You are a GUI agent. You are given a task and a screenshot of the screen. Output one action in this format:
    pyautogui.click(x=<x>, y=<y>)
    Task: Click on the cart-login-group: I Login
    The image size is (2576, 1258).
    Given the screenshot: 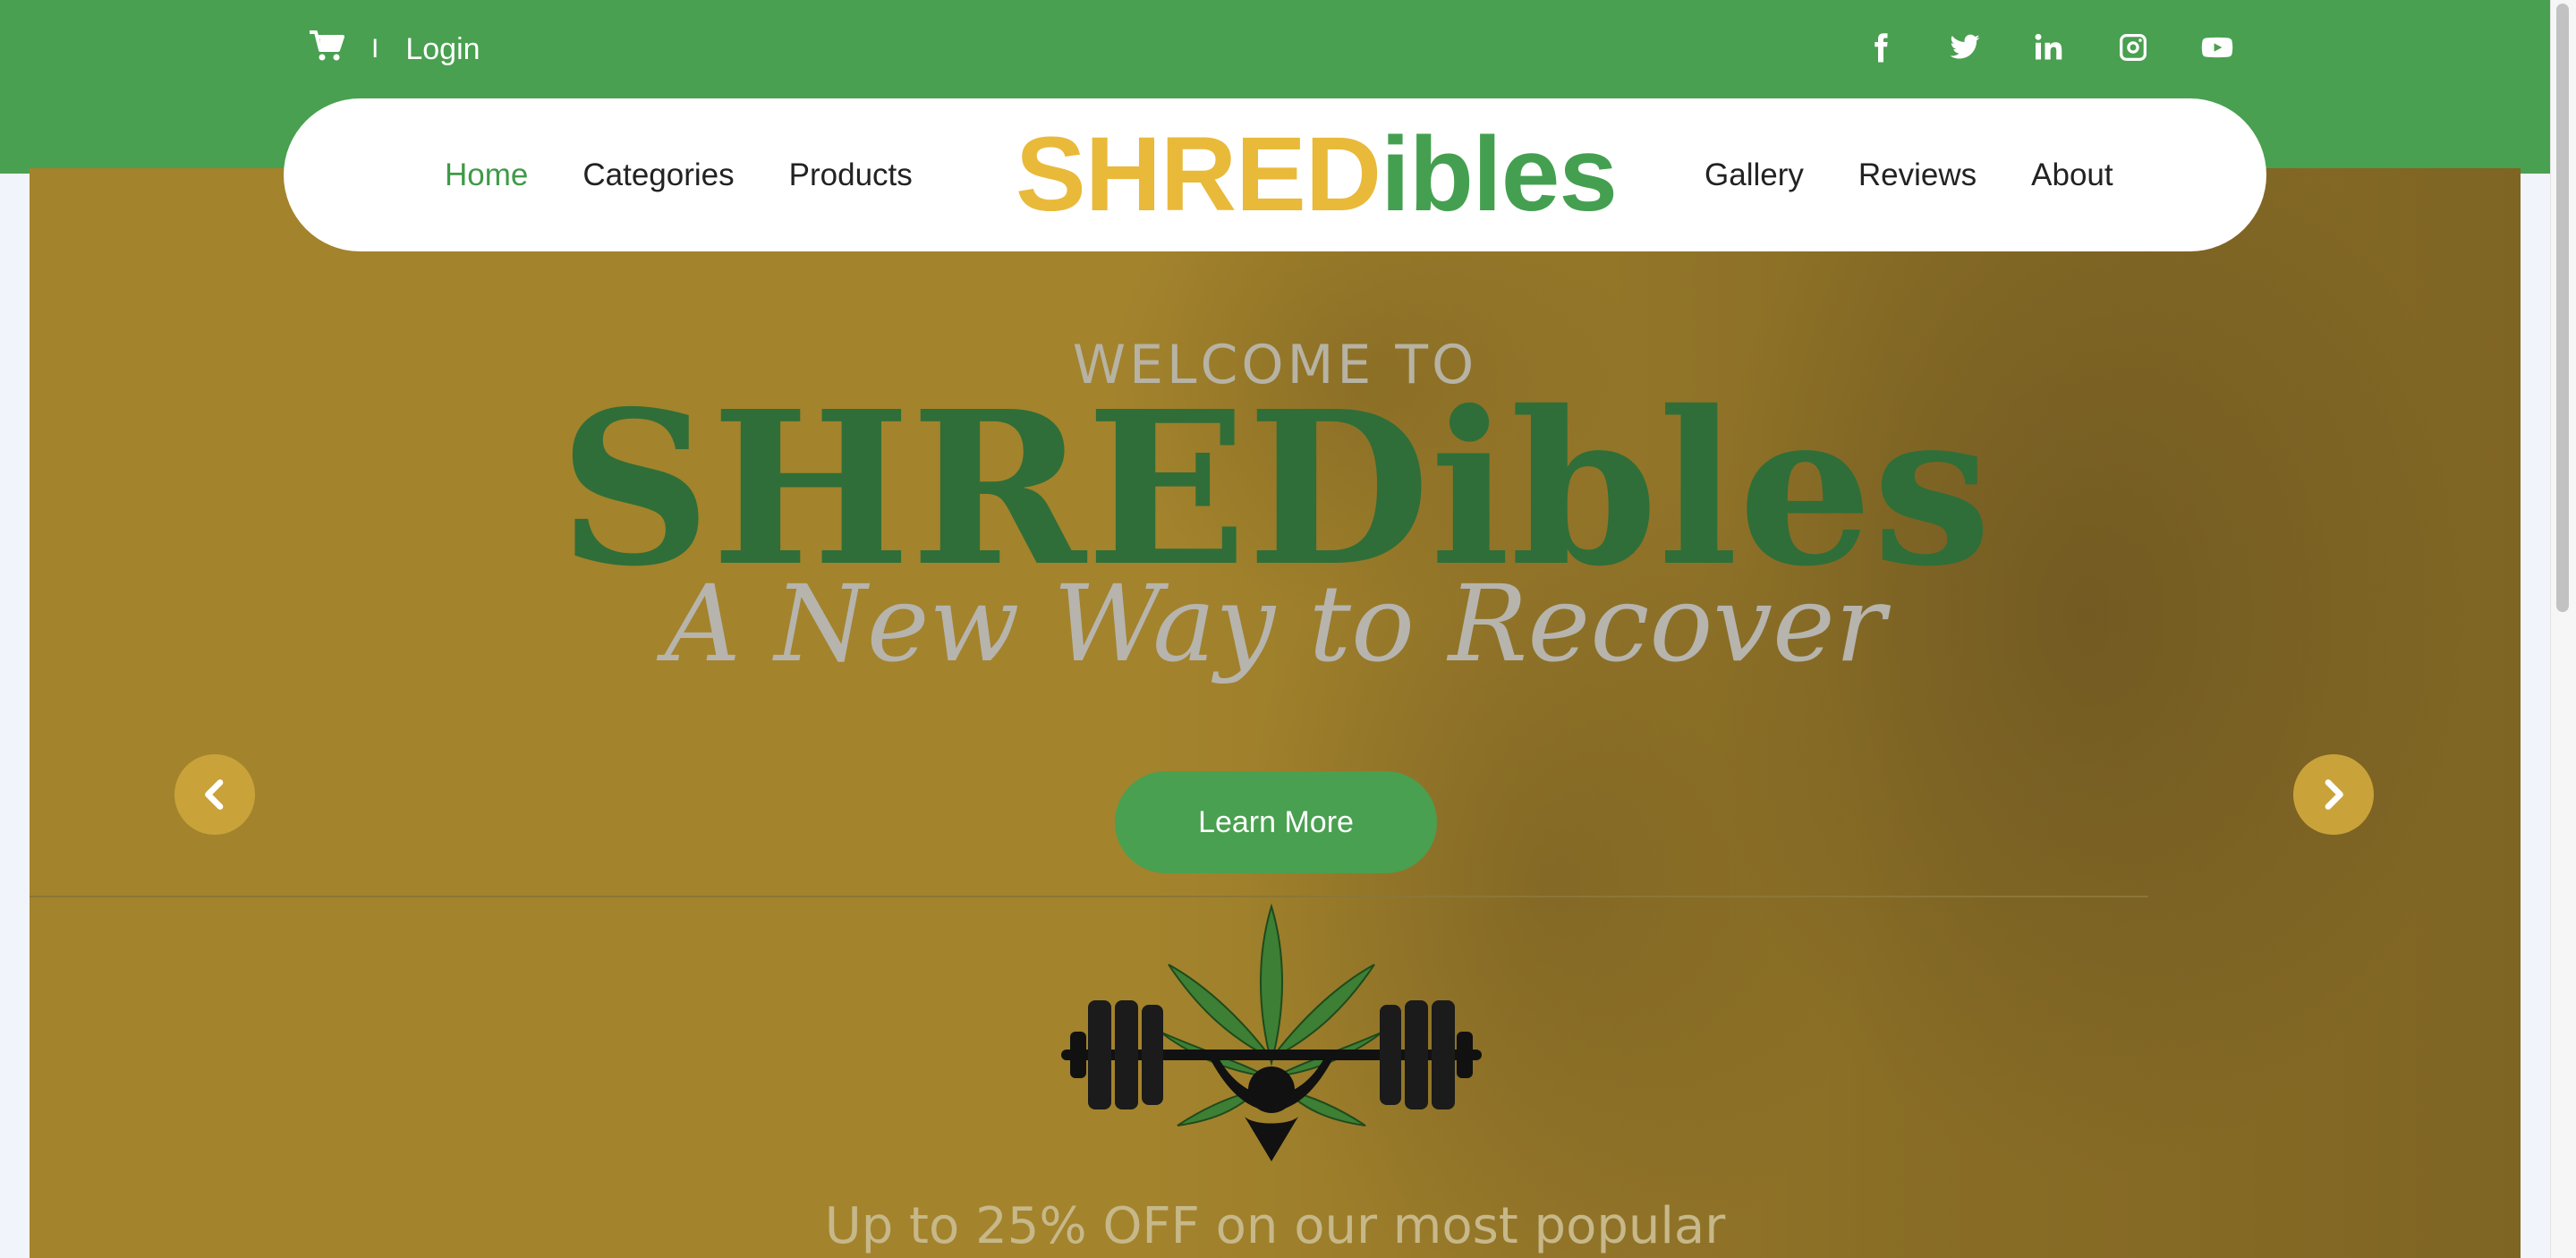 What is the action you would take?
    pyautogui.click(x=394, y=50)
    